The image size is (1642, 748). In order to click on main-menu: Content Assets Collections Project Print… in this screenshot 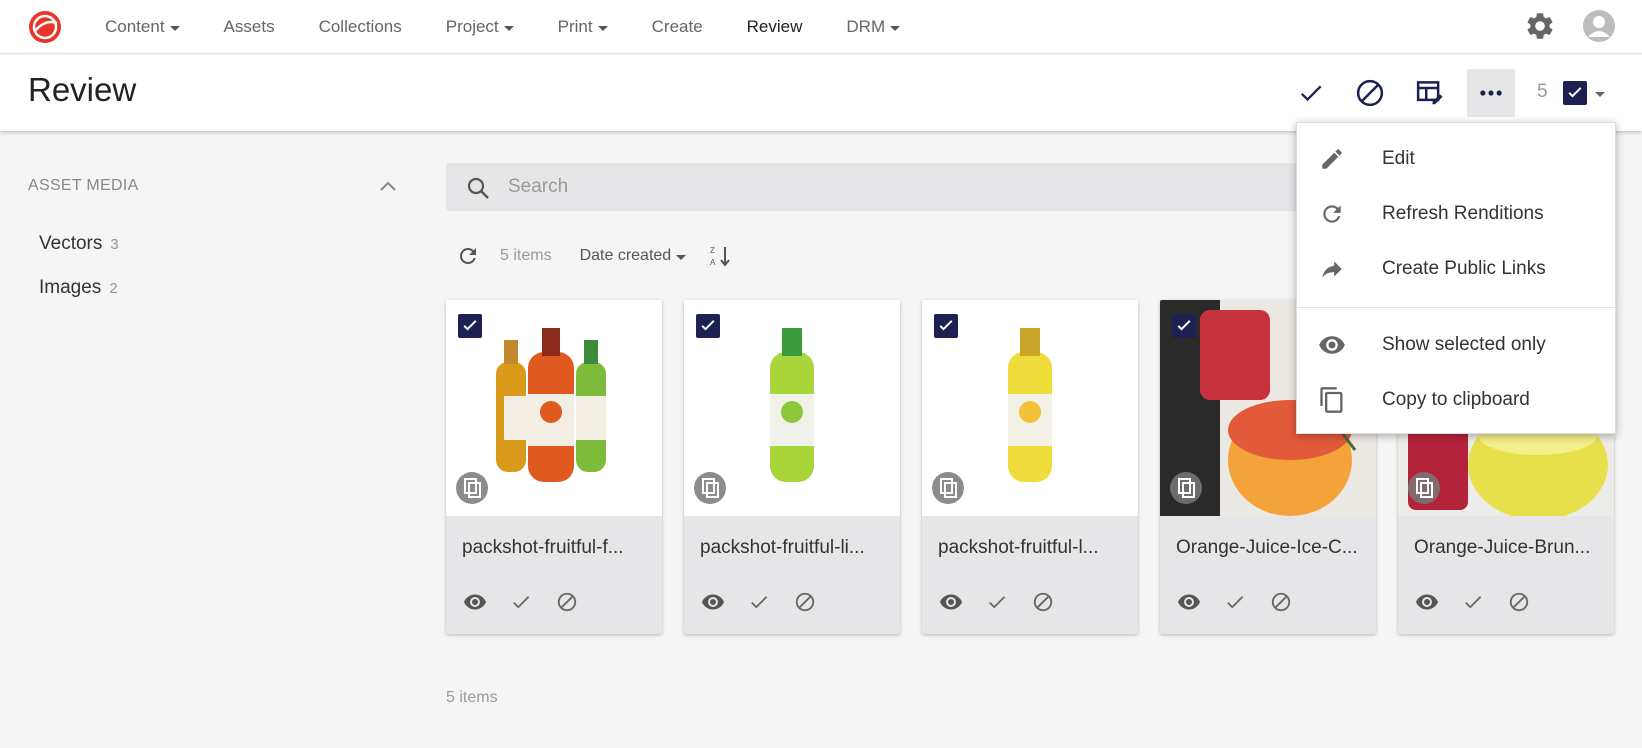, I will do `click(524, 27)`.